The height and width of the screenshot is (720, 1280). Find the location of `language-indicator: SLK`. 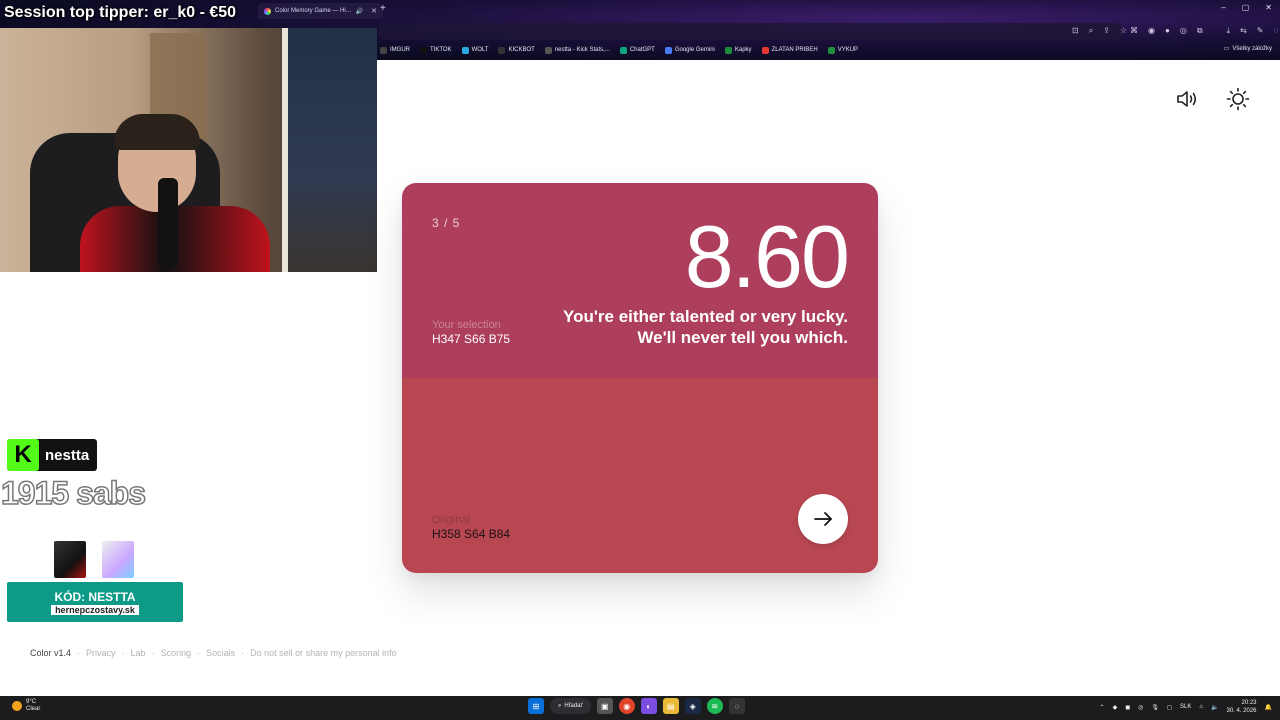

language-indicator: SLK is located at coordinates (1185, 707).